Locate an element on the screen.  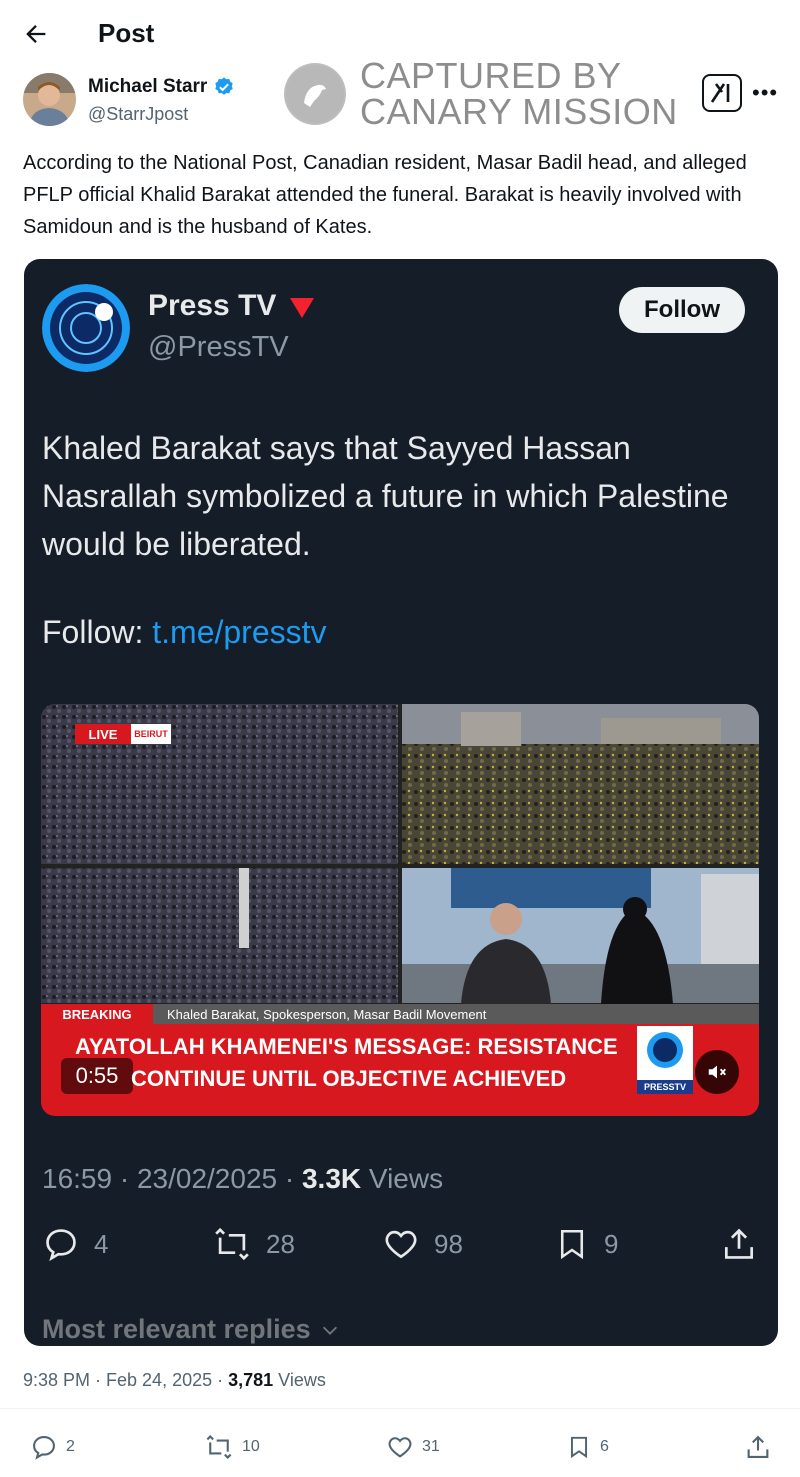
video-duration: 0:55 is located at coordinates (97, 1075).